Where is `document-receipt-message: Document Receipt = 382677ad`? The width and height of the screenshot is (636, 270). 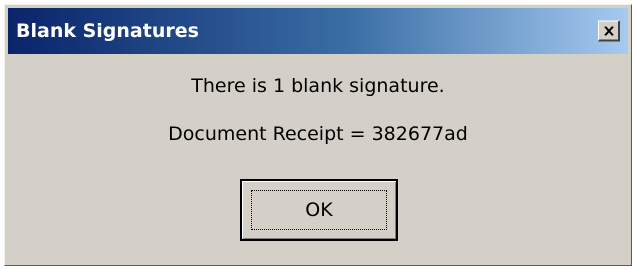 document-receipt-message: Document Receipt = 382677ad is located at coordinates (318, 134).